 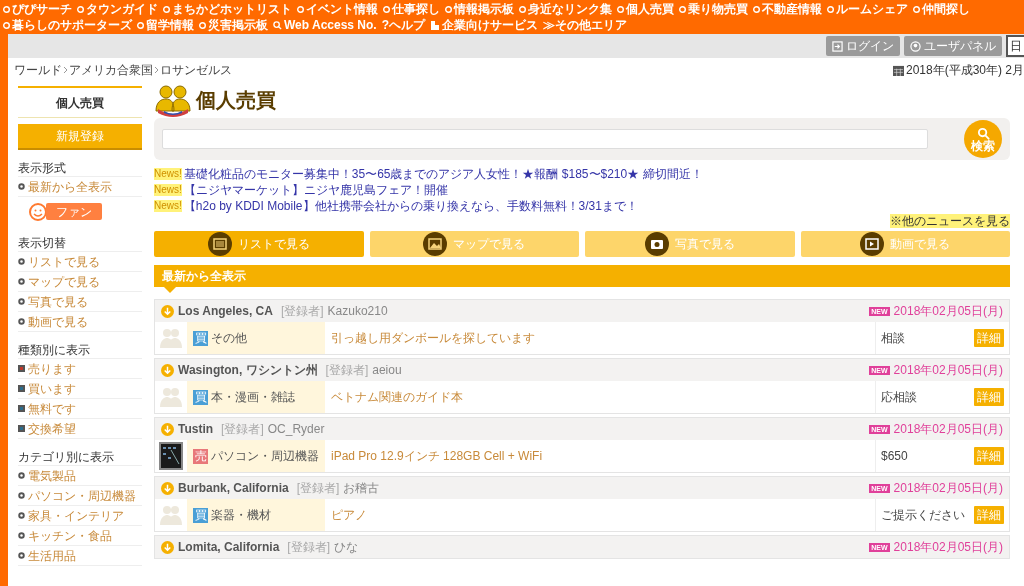 What do you see at coordinates (787, 9) in the screenshot?
I see `nav-link: 不動産情報` at bounding box center [787, 9].